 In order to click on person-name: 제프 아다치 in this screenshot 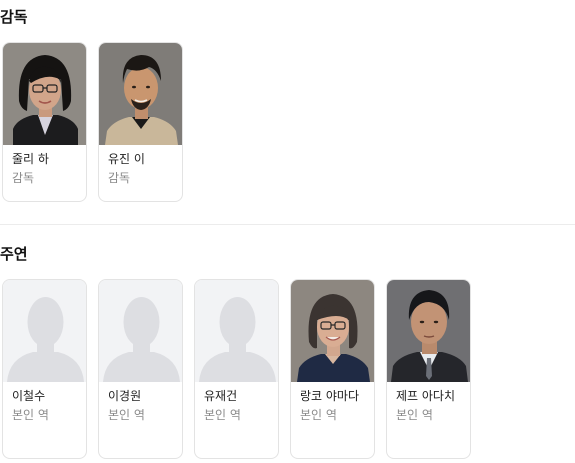, I will do `click(426, 396)`.